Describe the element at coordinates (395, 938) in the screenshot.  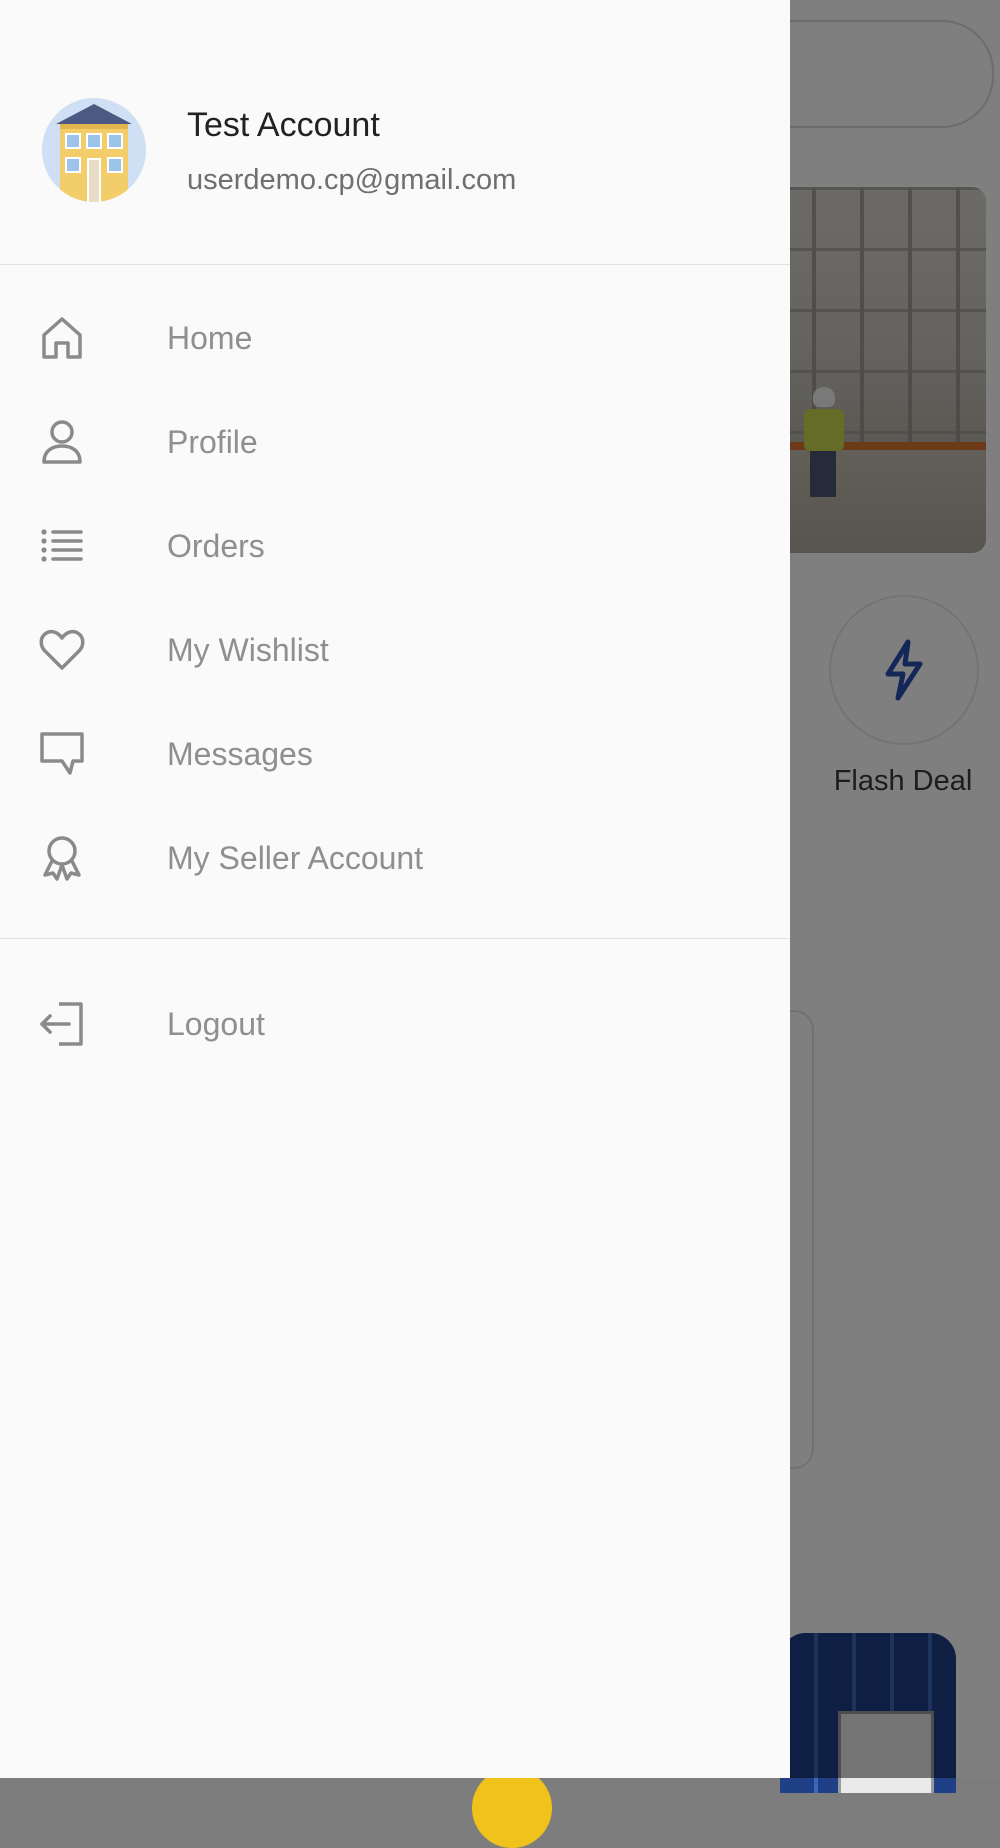
I see `menu-divider` at that location.